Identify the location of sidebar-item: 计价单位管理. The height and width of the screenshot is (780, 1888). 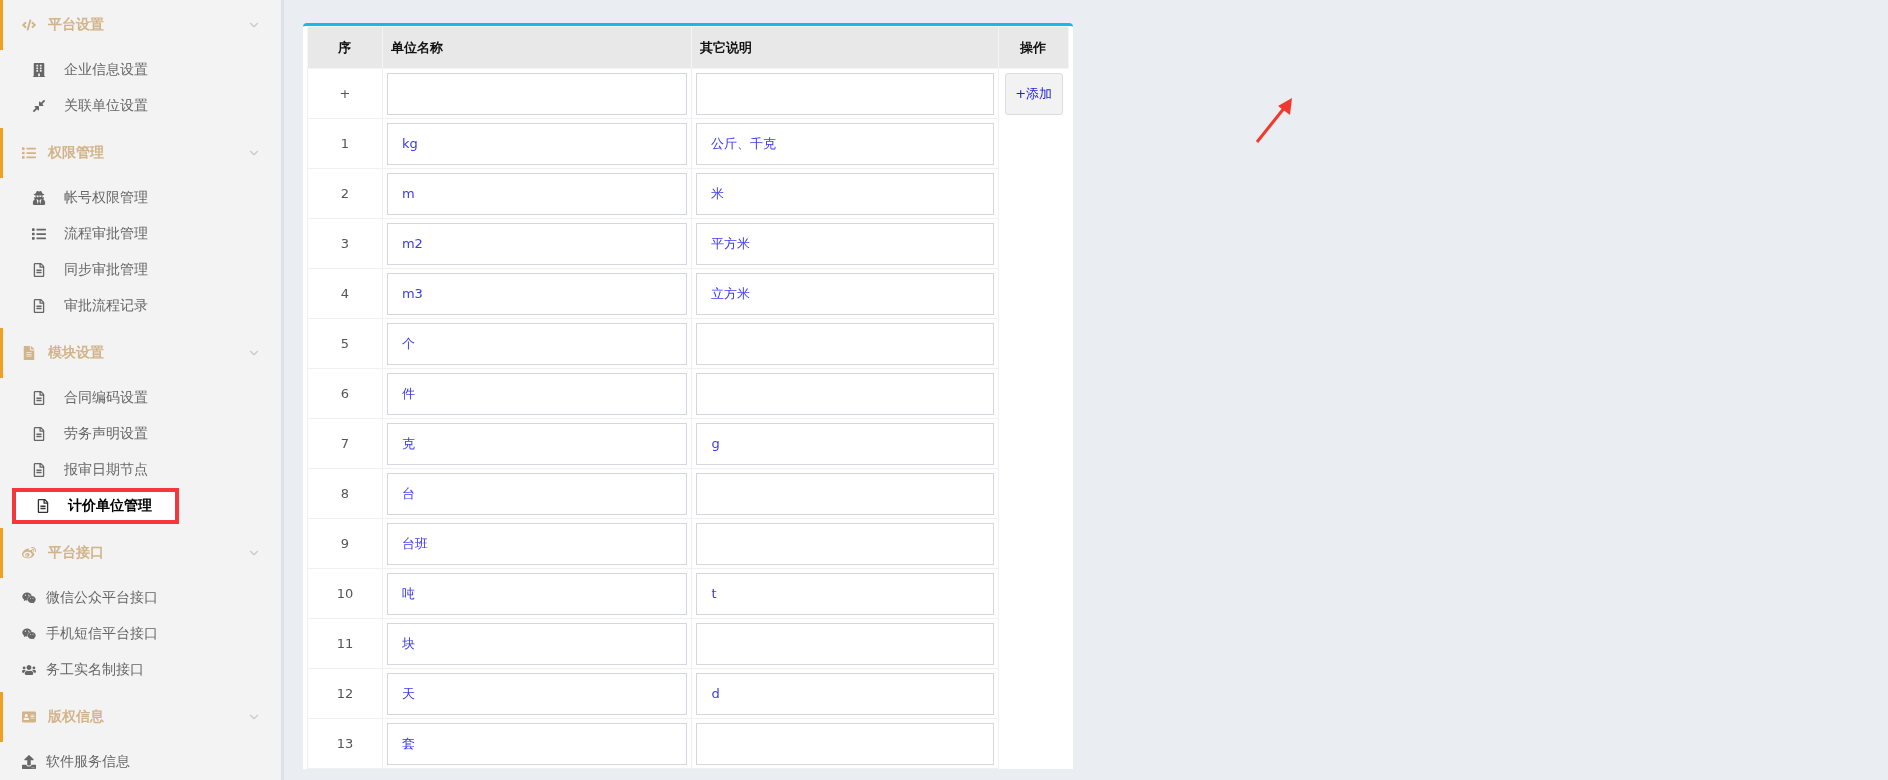
(95, 506).